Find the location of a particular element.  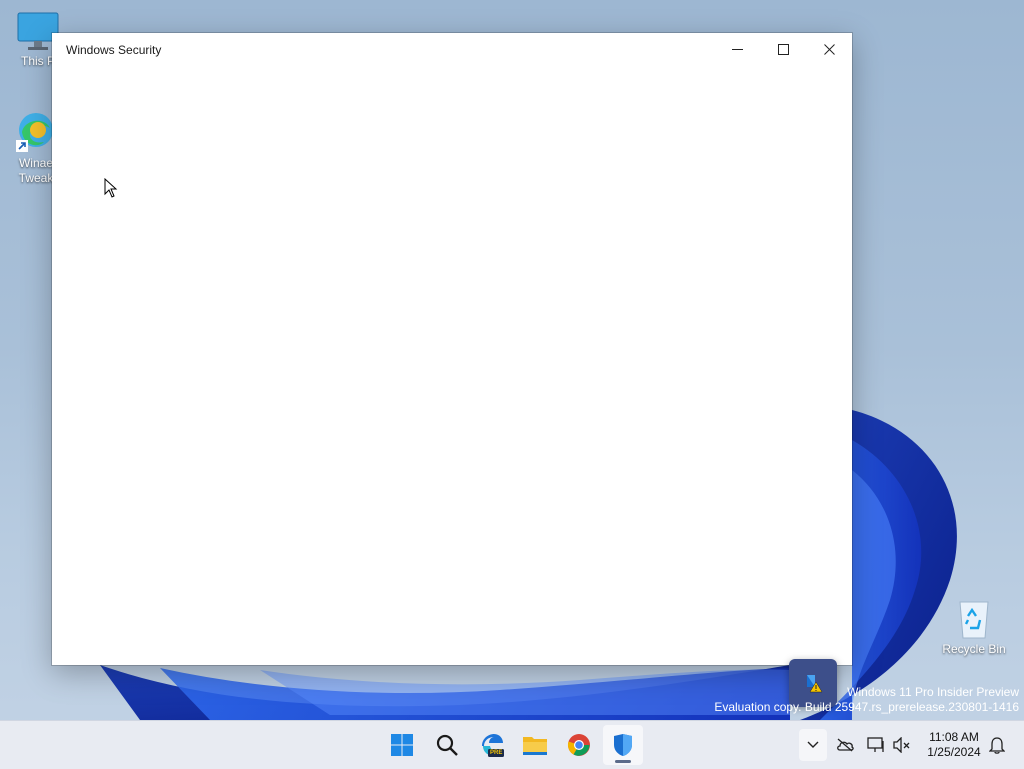

mouse-cursor-icon is located at coordinates (111, 188).